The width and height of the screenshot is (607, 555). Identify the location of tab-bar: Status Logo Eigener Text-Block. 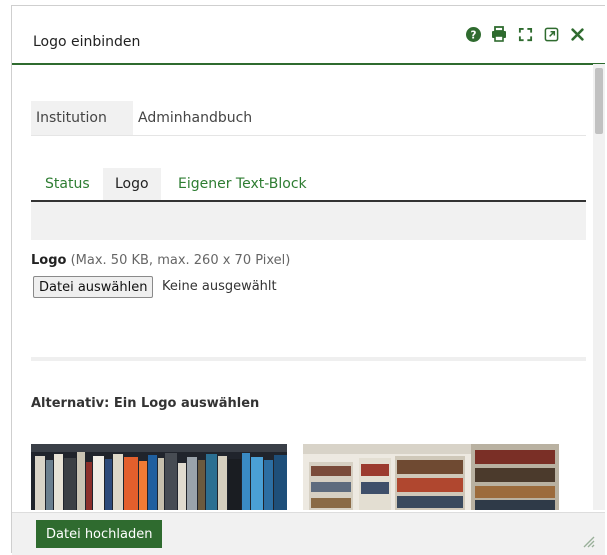
(308, 185).